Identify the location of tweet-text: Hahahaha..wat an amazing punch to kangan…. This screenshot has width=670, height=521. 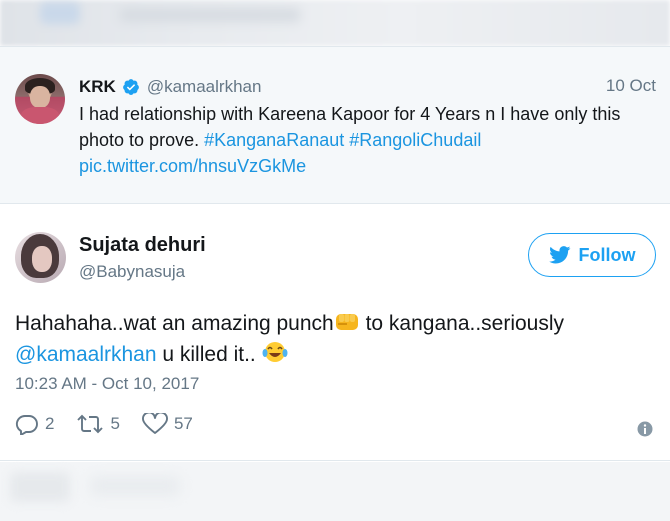
(335, 339).